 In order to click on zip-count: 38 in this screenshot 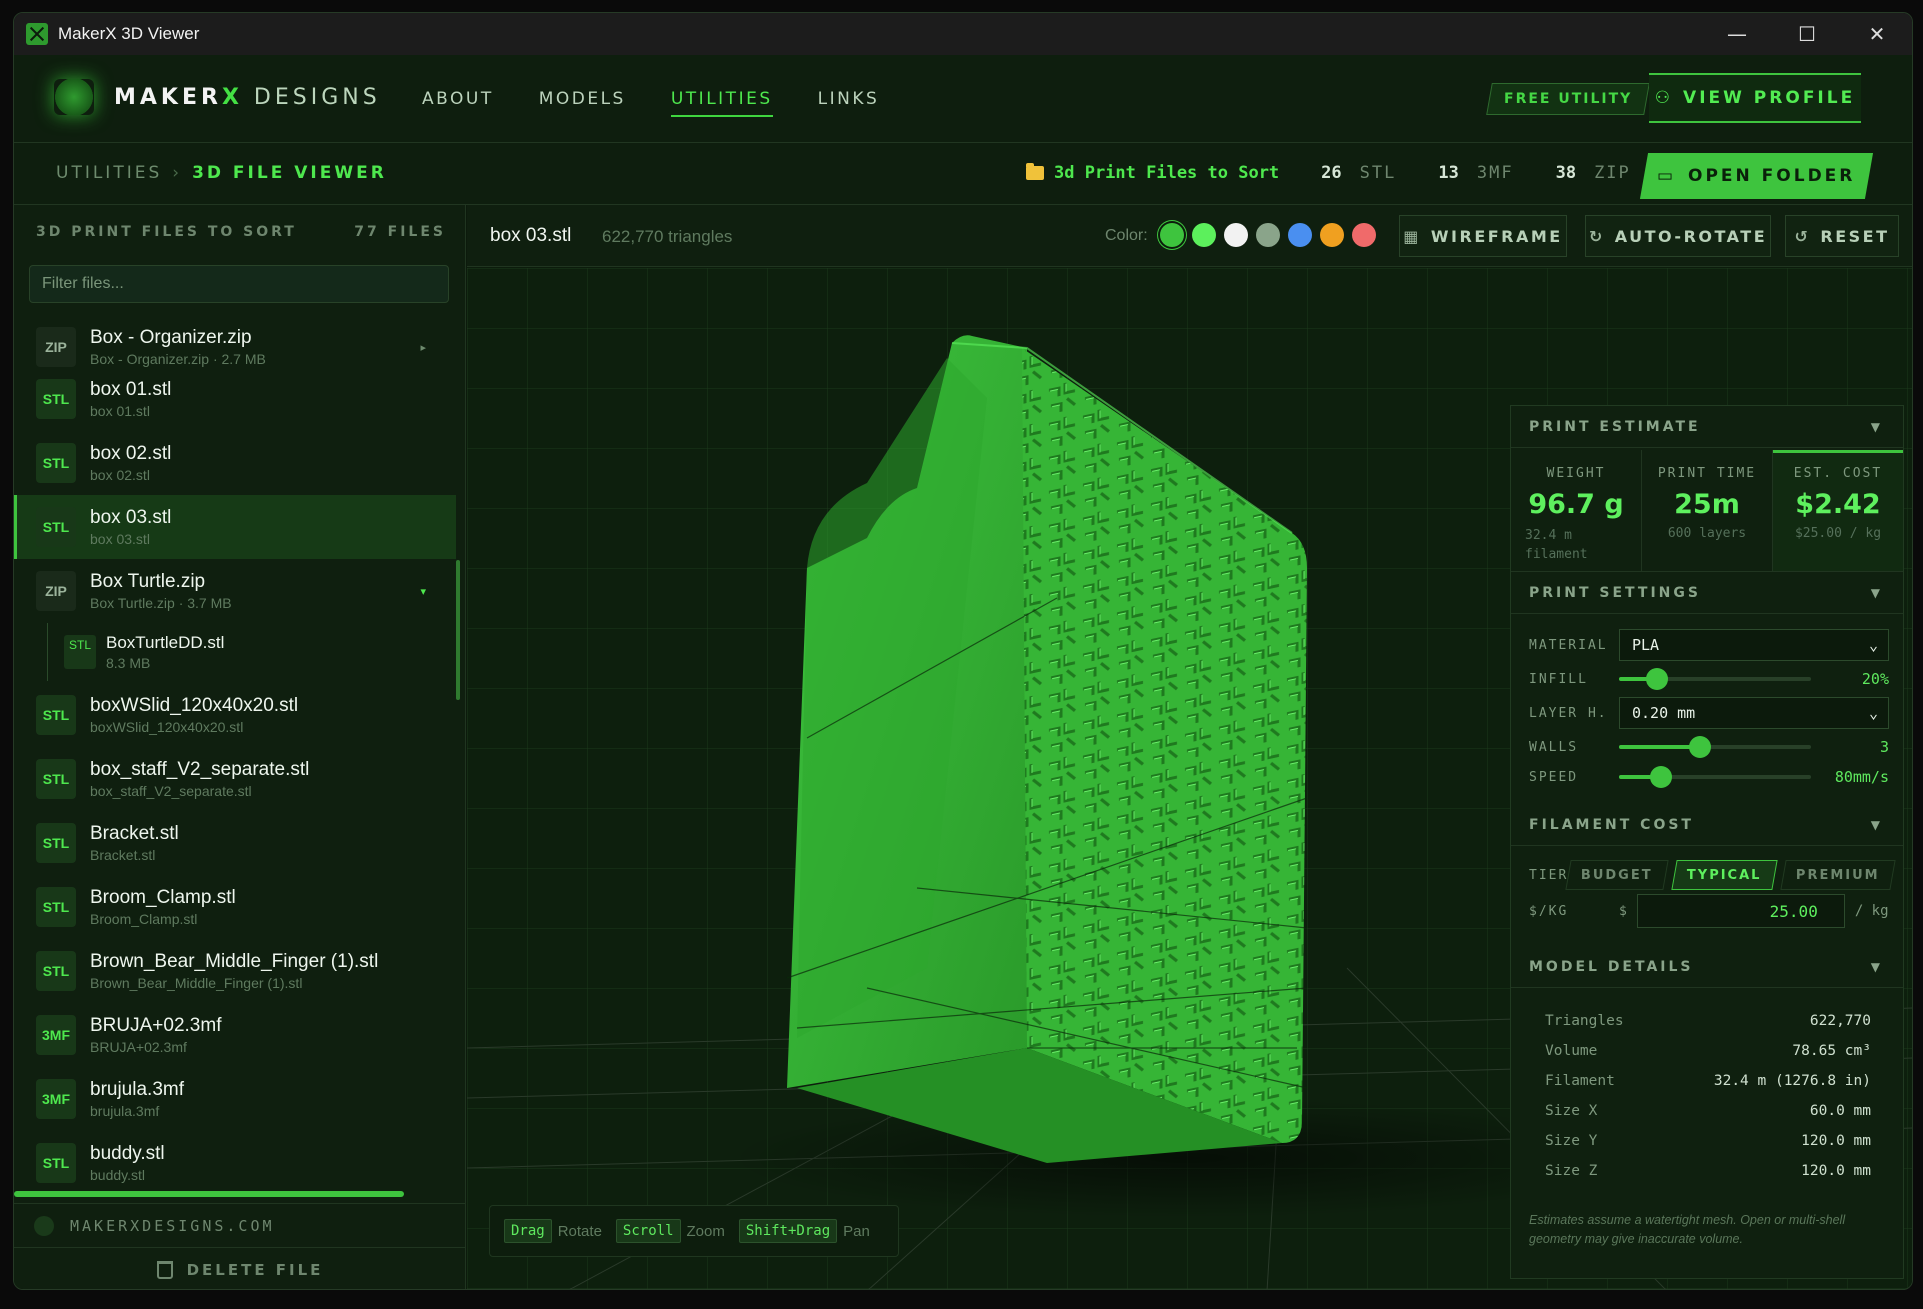, I will do `click(1566, 173)`.